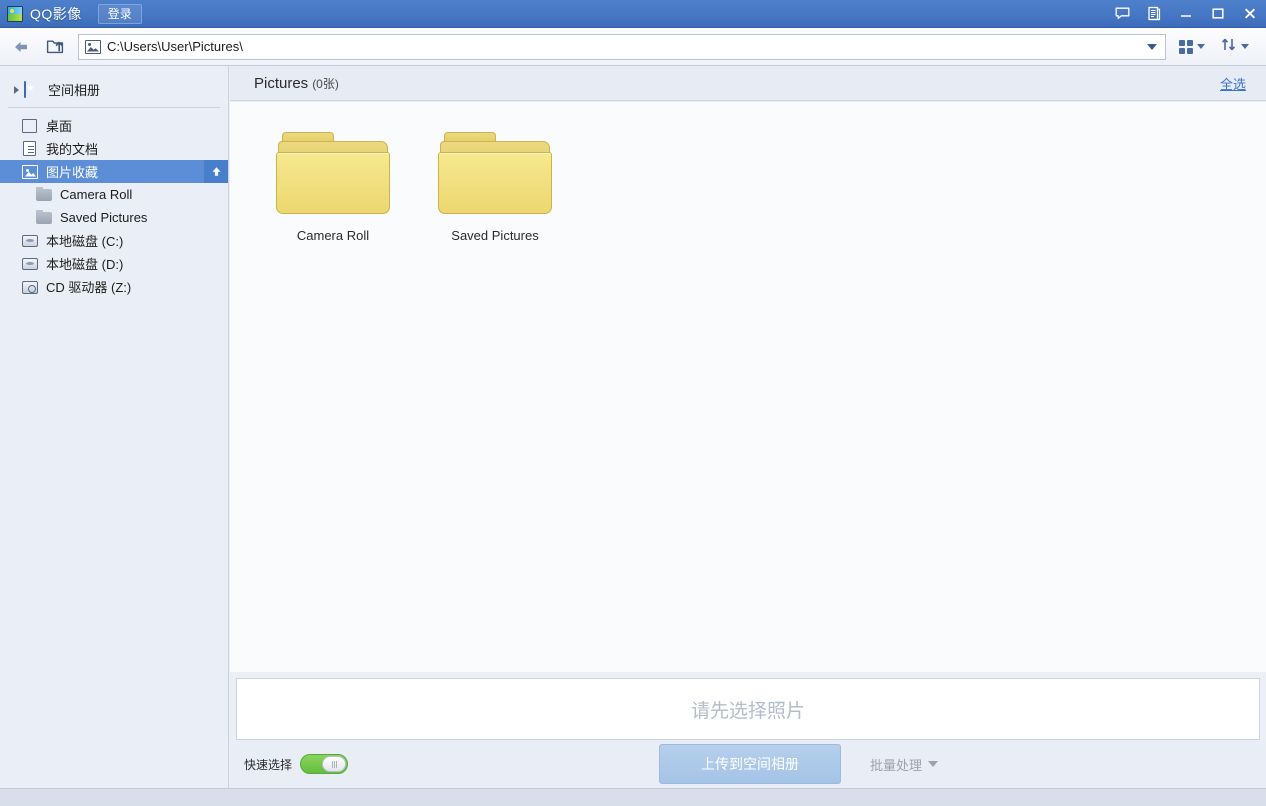  Describe the element at coordinates (119, 13) in the screenshot. I see `login-button: 登录` at that location.